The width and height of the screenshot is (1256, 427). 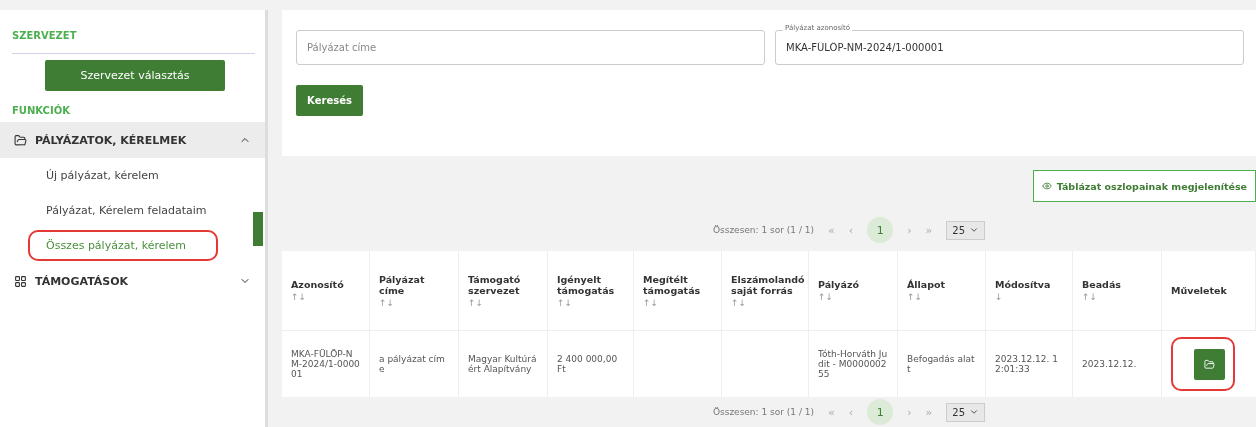 What do you see at coordinates (44, 36) in the screenshot?
I see `section-title: SZERVEZET` at bounding box center [44, 36].